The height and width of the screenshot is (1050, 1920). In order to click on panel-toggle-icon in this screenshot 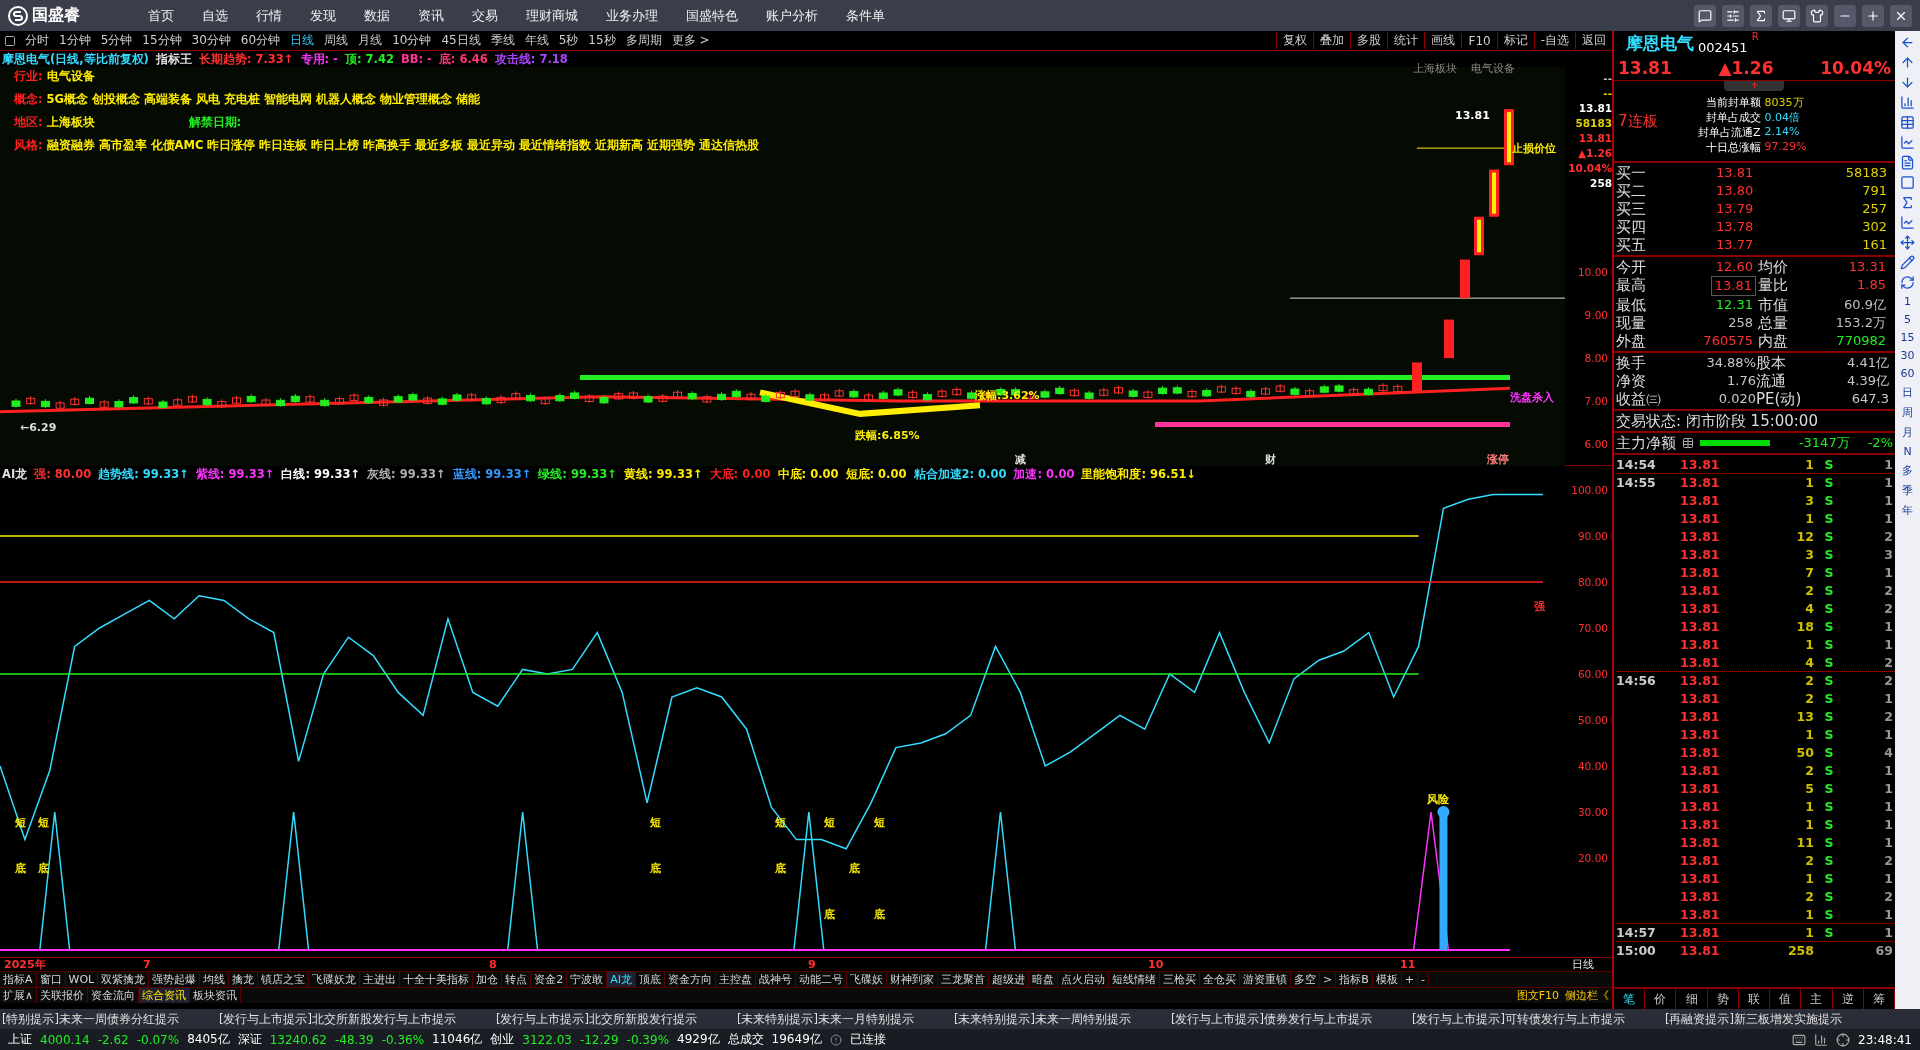, I will do `click(10, 40)`.